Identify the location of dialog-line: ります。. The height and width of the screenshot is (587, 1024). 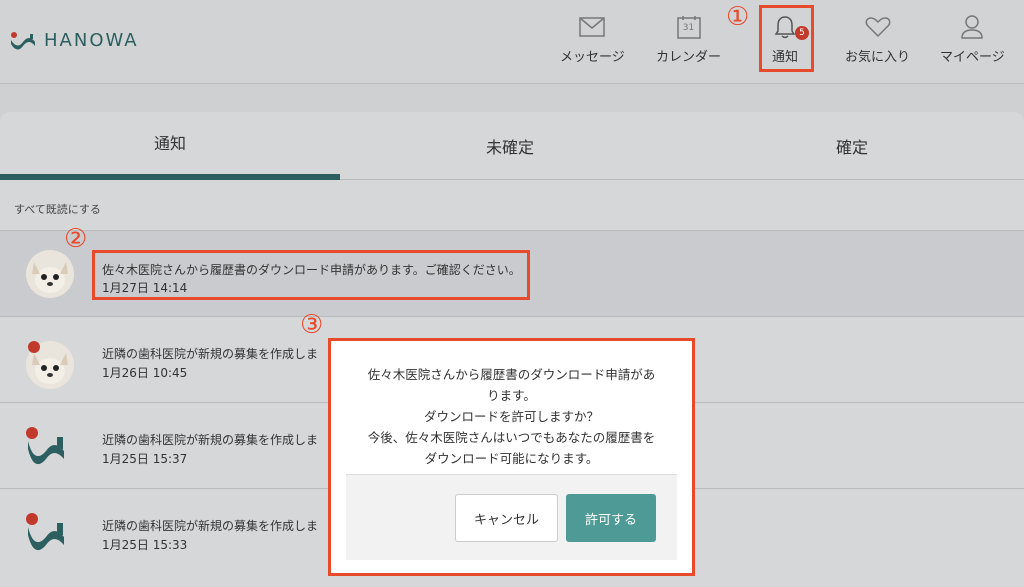
(511, 395).